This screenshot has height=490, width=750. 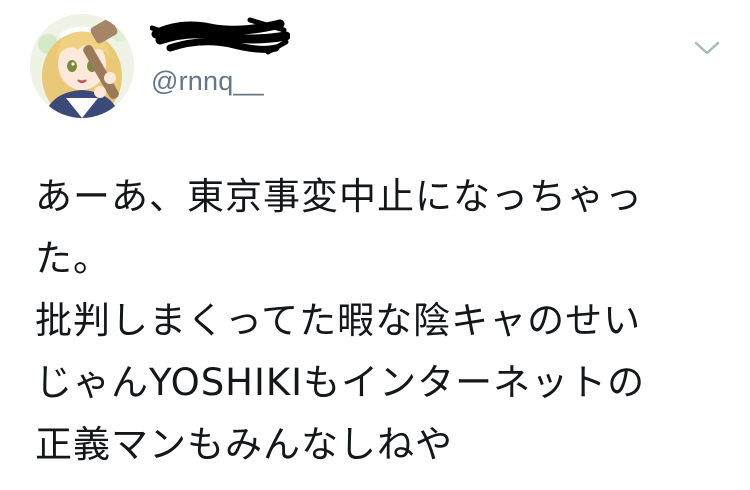 What do you see at coordinates (73, 258) in the screenshot?
I see `tweet-text-line: た。` at bounding box center [73, 258].